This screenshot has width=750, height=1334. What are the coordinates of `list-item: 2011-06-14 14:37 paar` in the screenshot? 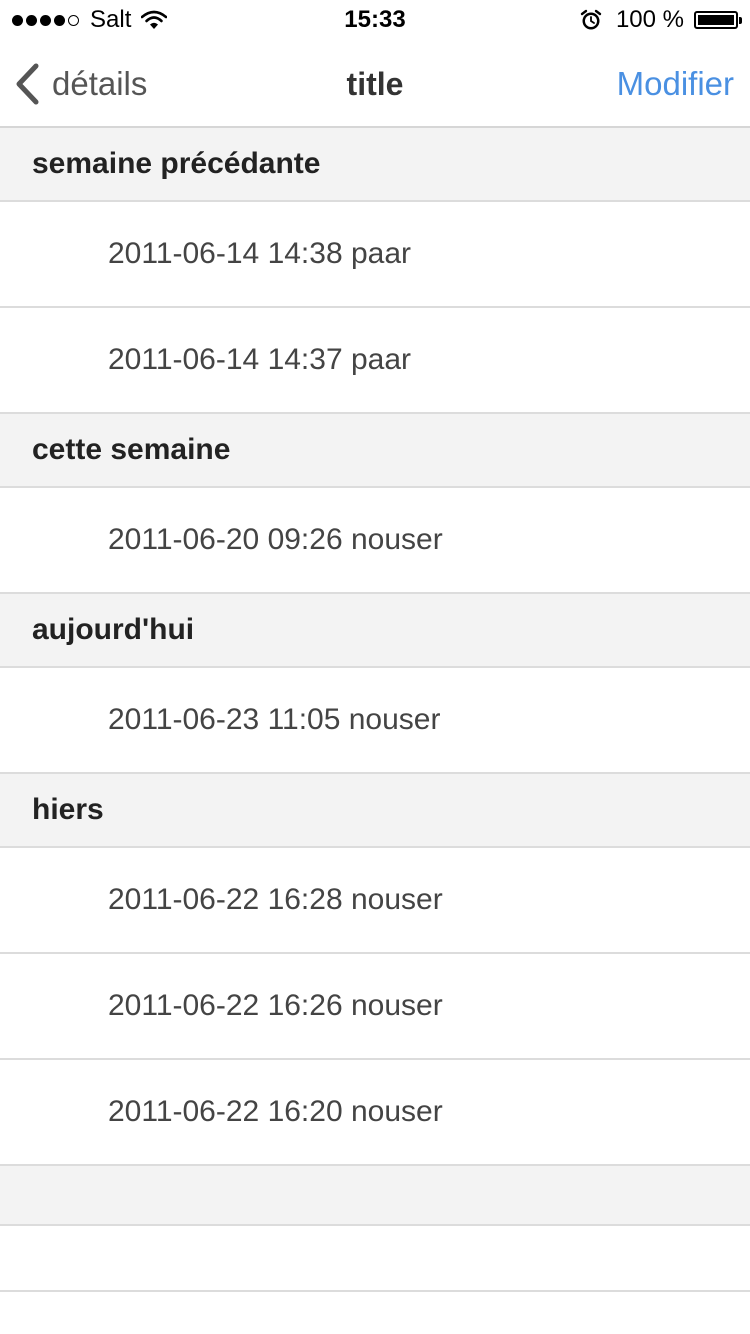 It's located at (375, 361).